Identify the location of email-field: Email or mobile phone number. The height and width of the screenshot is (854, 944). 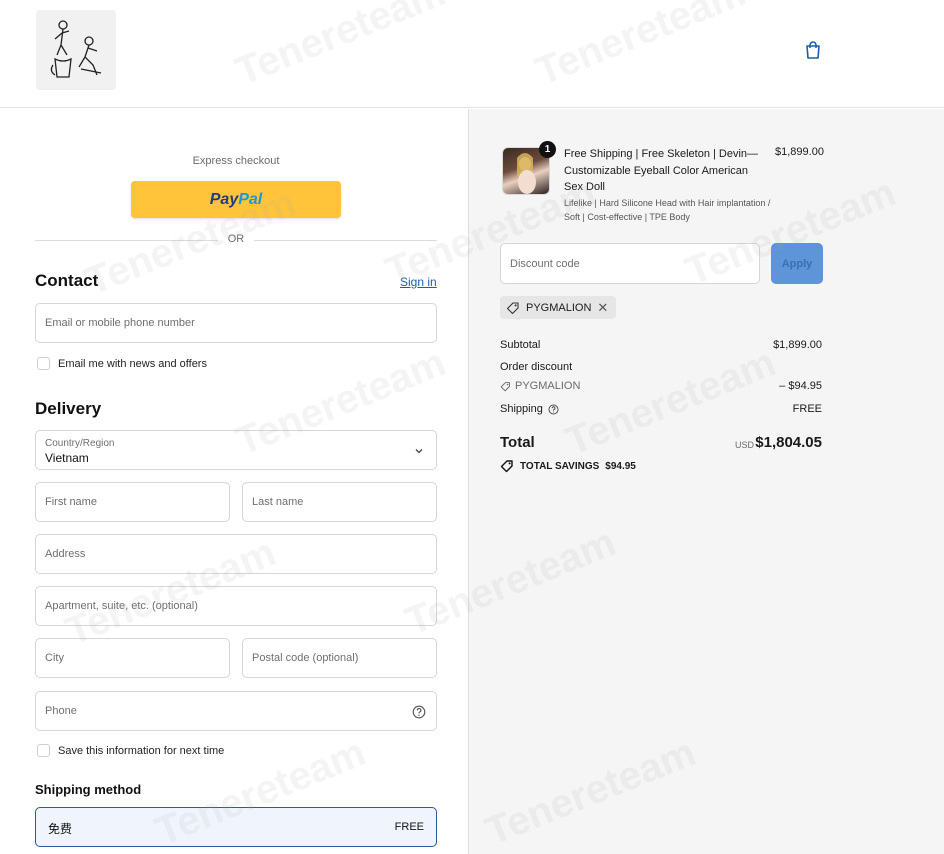
(236, 323).